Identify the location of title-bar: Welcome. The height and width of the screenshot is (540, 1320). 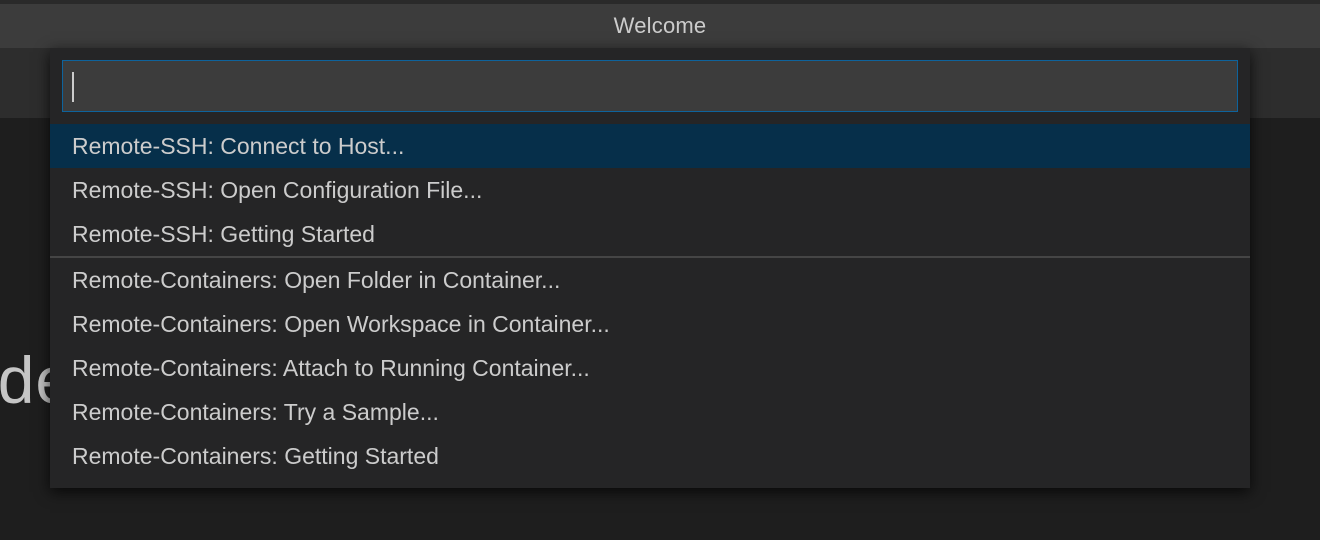
(660, 24).